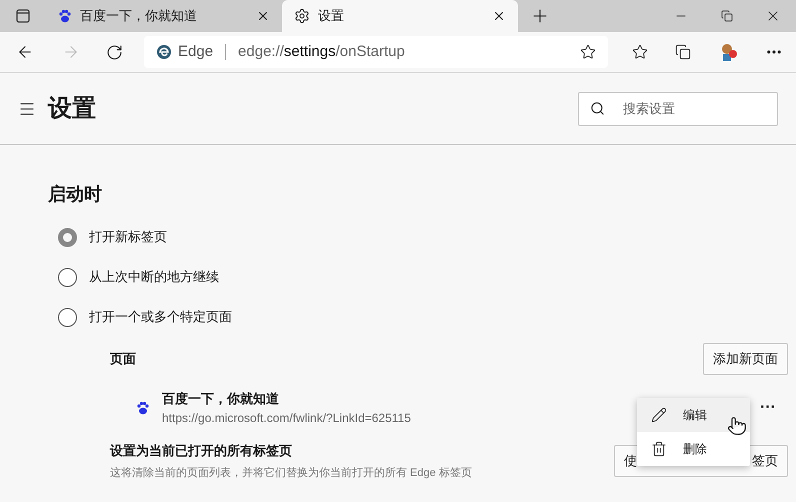  I want to click on search-field: 搜索设置, so click(678, 109).